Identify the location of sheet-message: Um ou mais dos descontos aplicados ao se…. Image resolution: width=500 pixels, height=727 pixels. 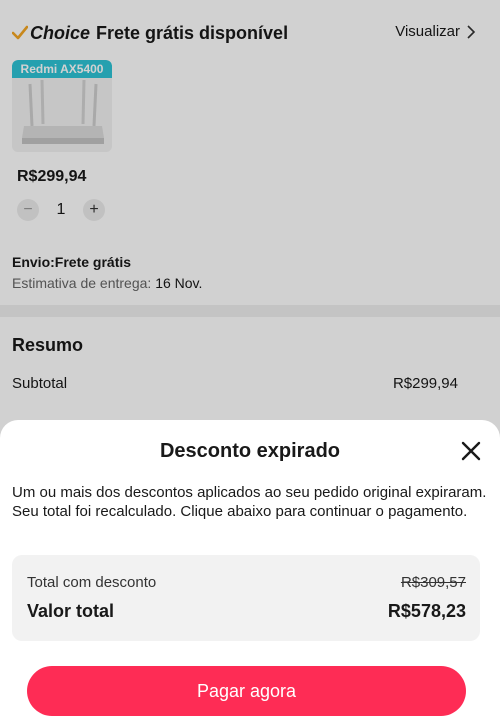
(249, 502).